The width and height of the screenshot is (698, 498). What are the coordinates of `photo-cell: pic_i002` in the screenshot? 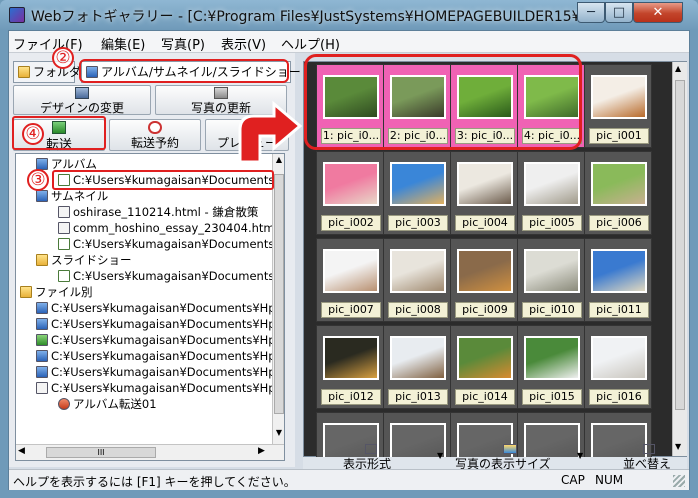 It's located at (350, 193).